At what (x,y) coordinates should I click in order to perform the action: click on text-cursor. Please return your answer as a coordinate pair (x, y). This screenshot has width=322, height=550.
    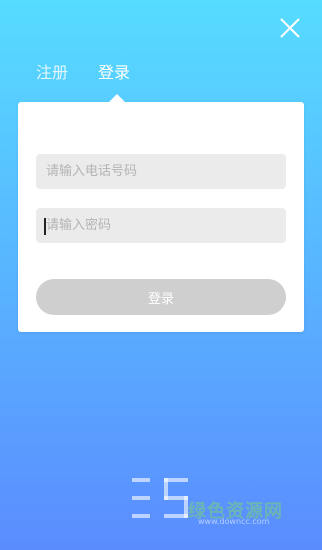
    Looking at the image, I should click on (45, 226).